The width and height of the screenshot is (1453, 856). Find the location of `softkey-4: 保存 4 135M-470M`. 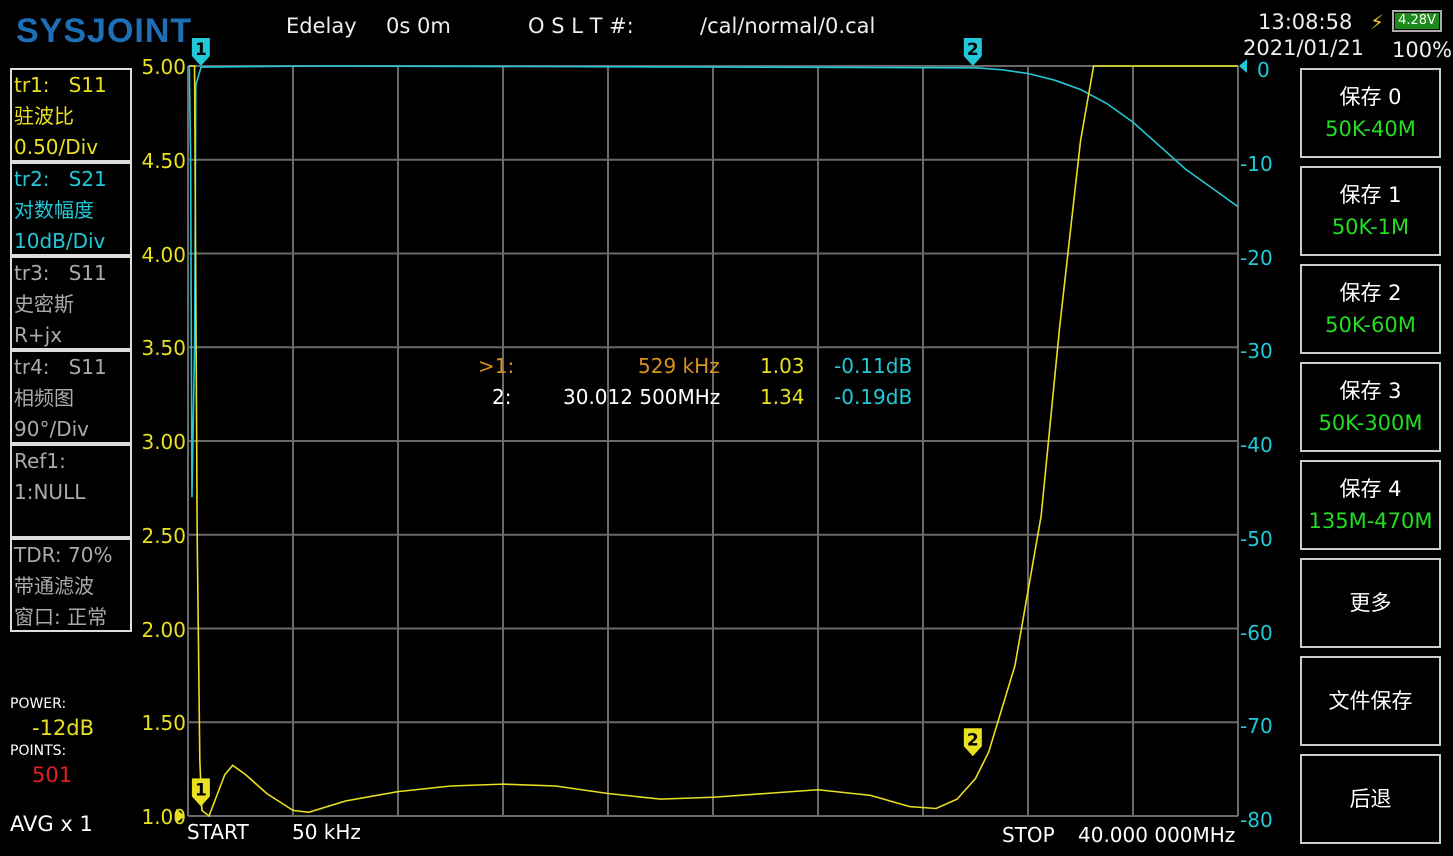

softkey-4: 保存 4 135M-470M is located at coordinates (1370, 505).